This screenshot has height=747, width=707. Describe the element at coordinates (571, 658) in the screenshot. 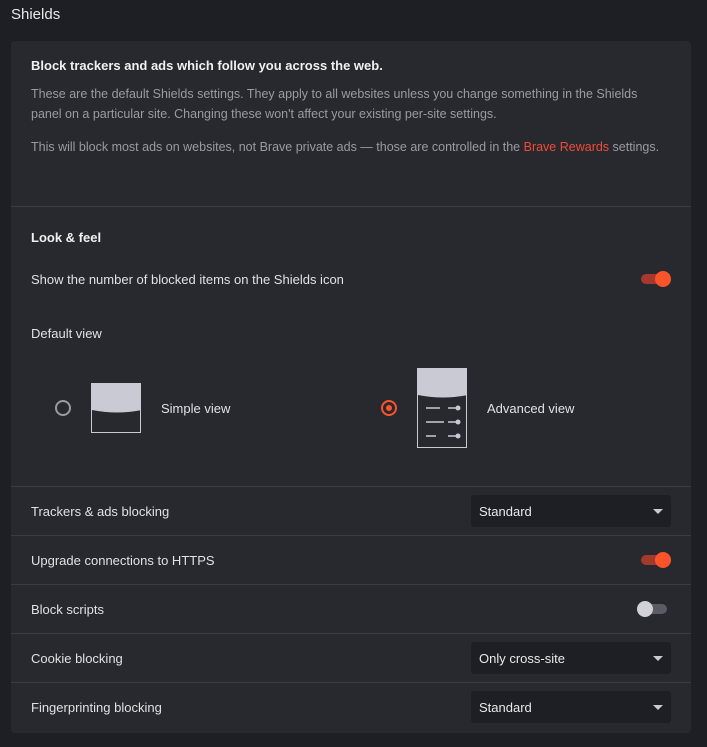

I see `cookie-blocking-select: Only cross-site` at that location.